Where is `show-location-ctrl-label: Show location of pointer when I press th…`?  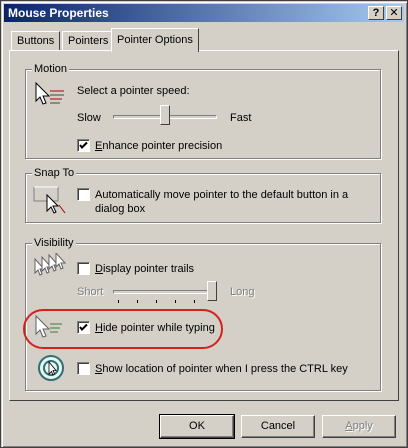
show-location-ctrl-label: Show location of pointer when I press th… is located at coordinates (221, 369).